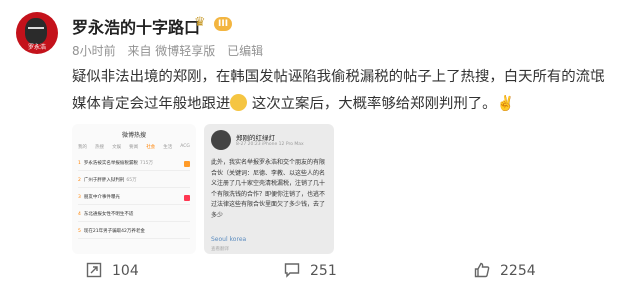  I want to click on hot-search-heat: 715万, so click(146, 163).